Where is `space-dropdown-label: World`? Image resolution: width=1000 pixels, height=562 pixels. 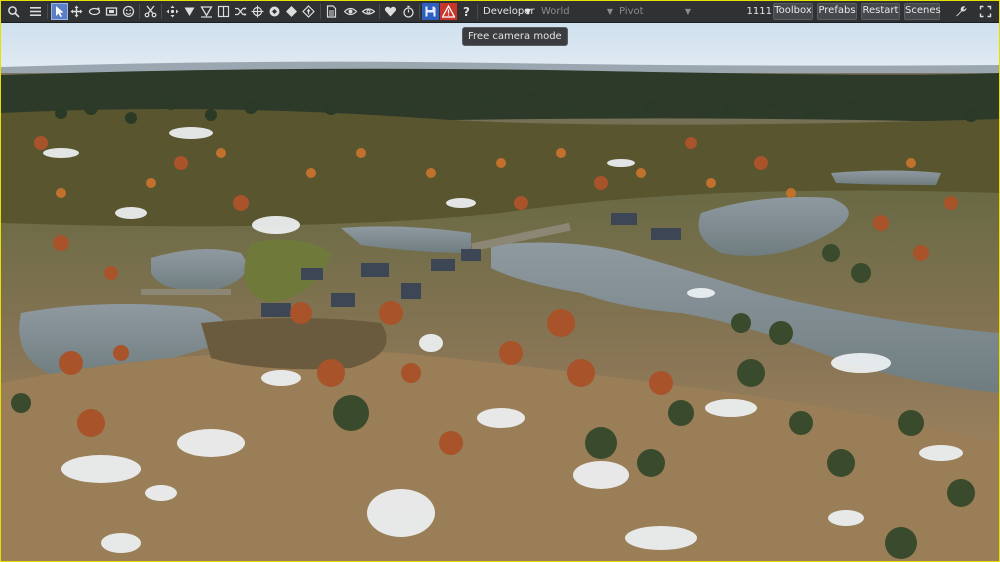 space-dropdown-label: World is located at coordinates (555, 11).